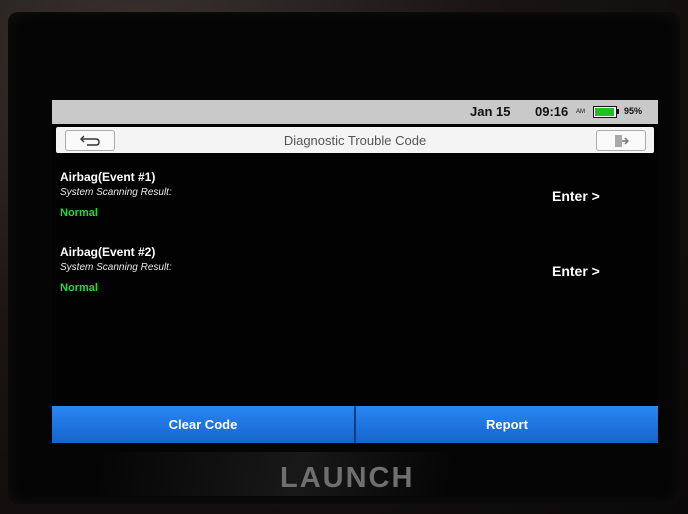  What do you see at coordinates (580, 112) in the screenshot?
I see `status-ampm: AM` at bounding box center [580, 112].